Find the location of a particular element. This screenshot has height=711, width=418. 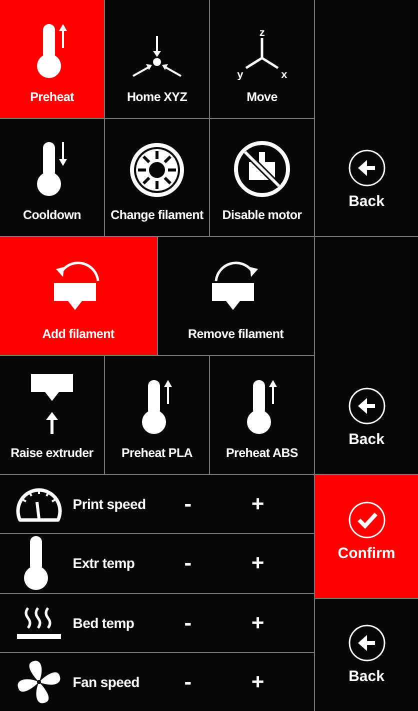

setting-label: Extr temp is located at coordinates (104, 563).